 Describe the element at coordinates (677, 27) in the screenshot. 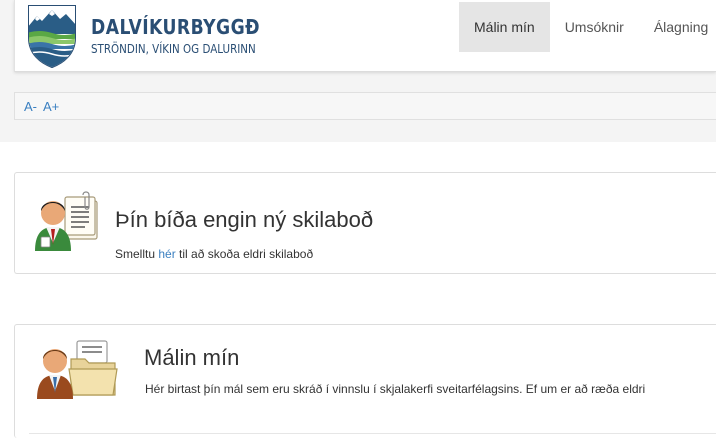

I see `nav-item-alagning: Álagning` at that location.